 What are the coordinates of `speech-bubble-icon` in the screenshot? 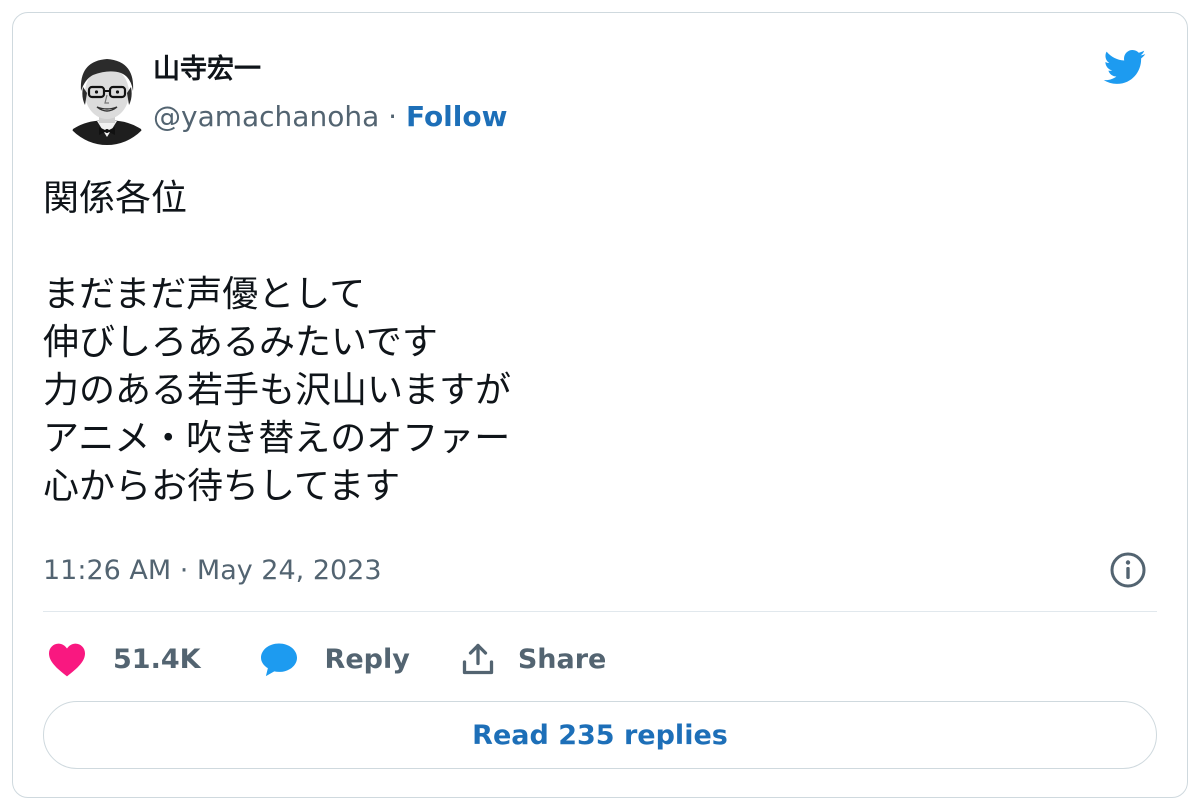 It's located at (278, 660).